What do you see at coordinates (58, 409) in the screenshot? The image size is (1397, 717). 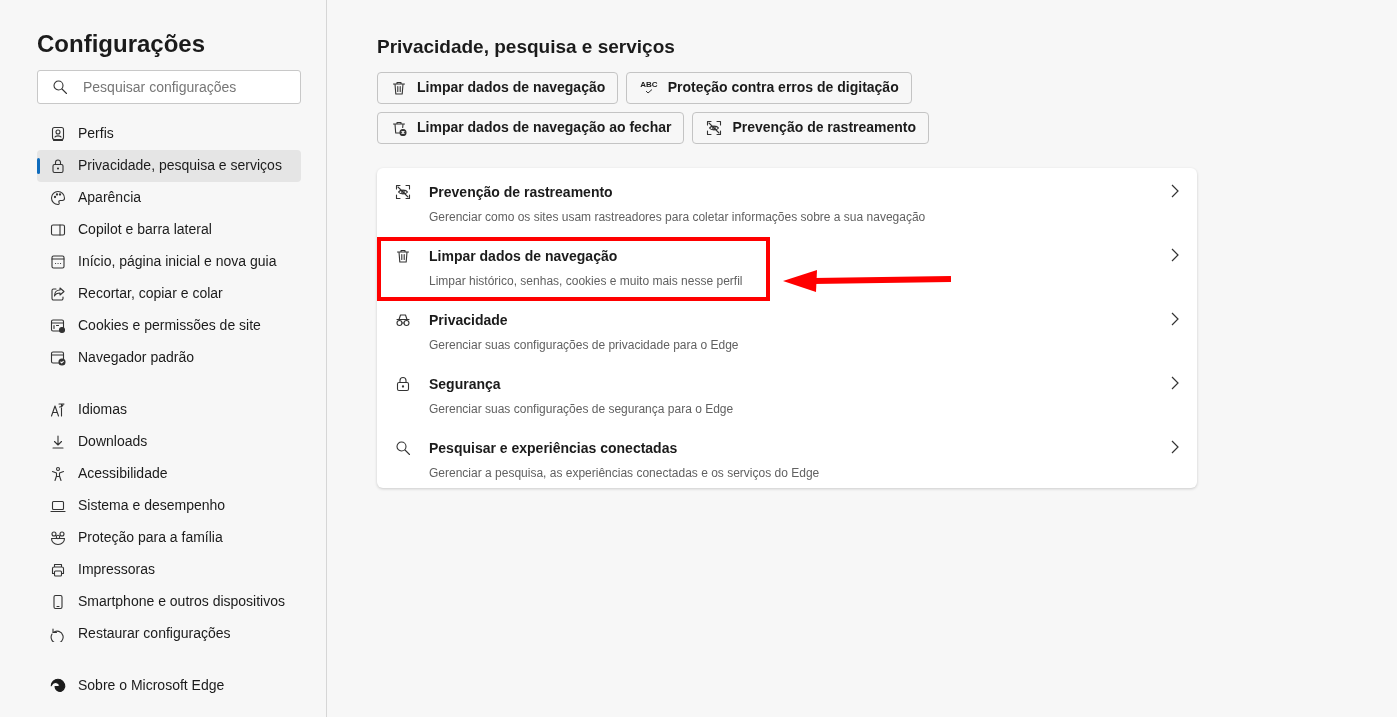 I see `language-icon` at bounding box center [58, 409].